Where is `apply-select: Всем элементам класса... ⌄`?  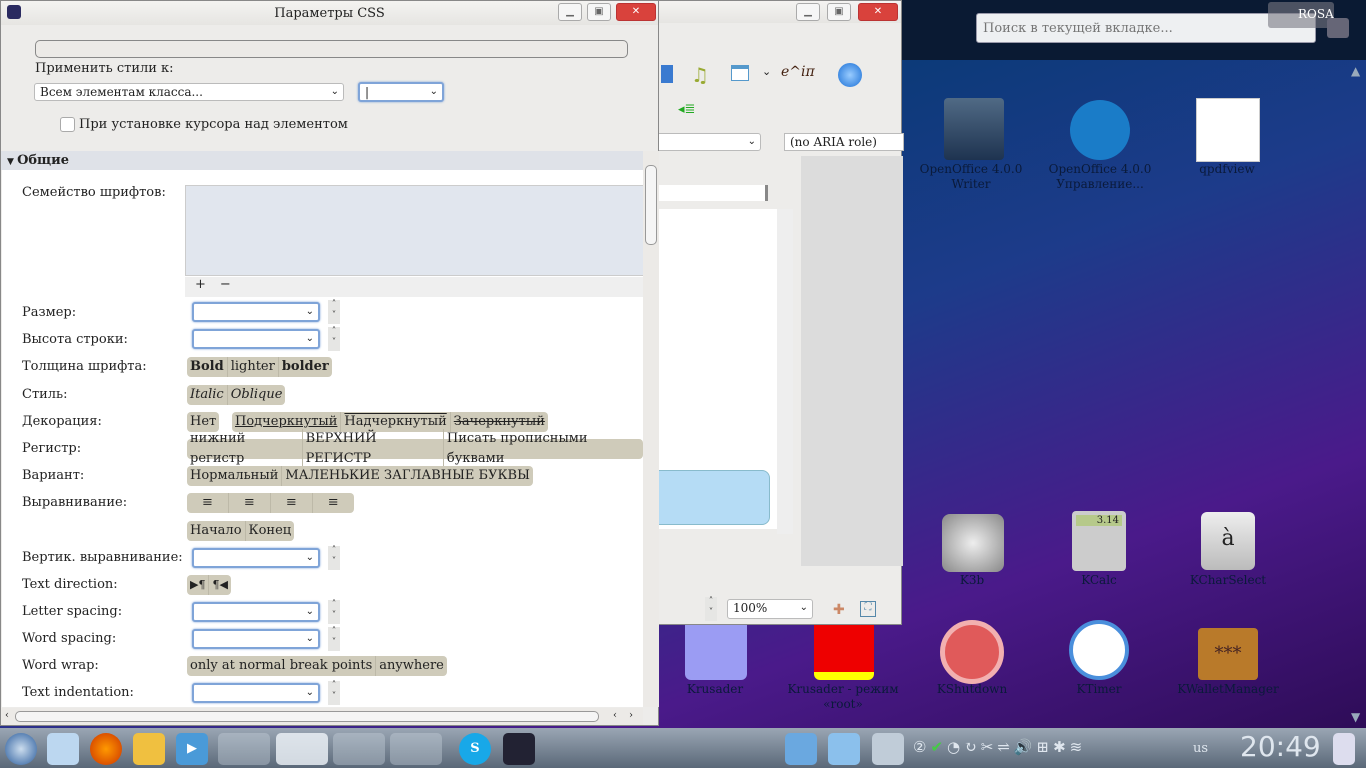
apply-select: Всем элементам класса... ⌄ is located at coordinates (189, 92).